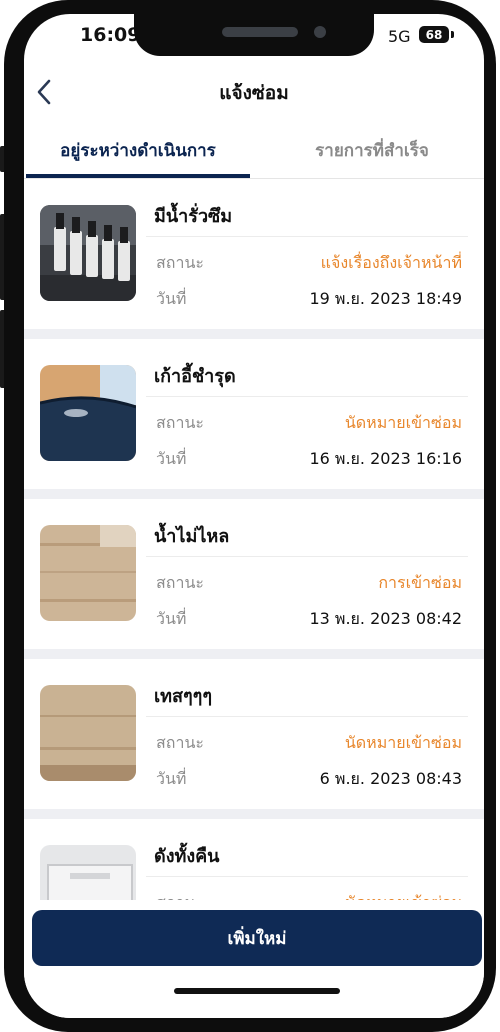  I want to click on damaged-chair-photo, so click(88, 413).